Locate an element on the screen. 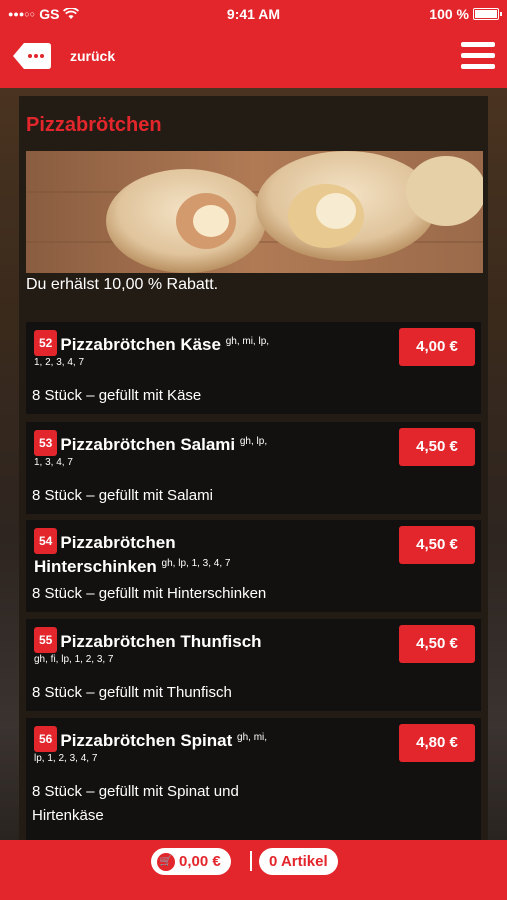  item-number-badge: 53 is located at coordinates (46, 443).